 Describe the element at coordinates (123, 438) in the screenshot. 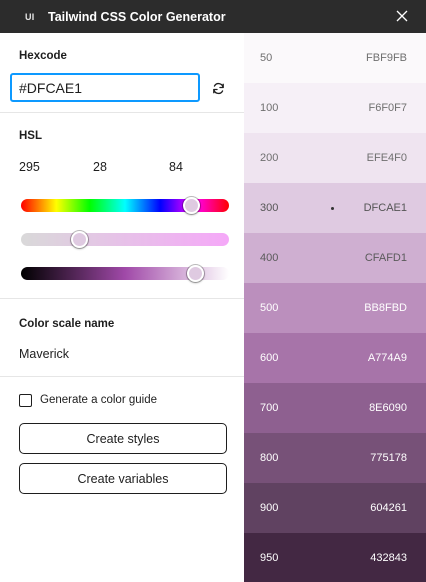

I see `create-styles-button: Create styles` at that location.